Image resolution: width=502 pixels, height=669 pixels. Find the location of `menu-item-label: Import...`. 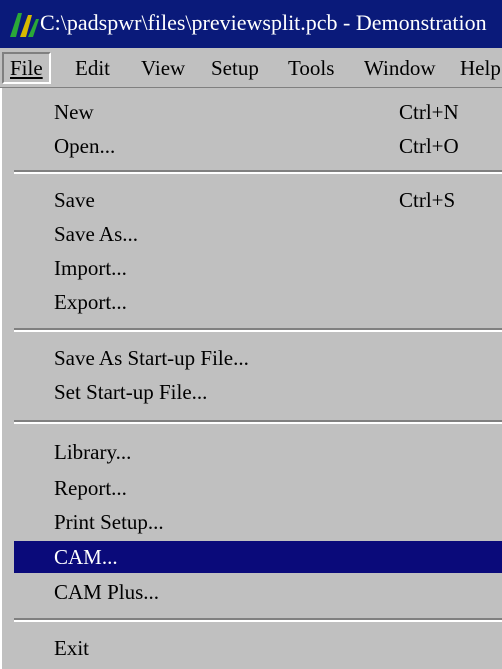

menu-item-label: Import... is located at coordinates (90, 268).